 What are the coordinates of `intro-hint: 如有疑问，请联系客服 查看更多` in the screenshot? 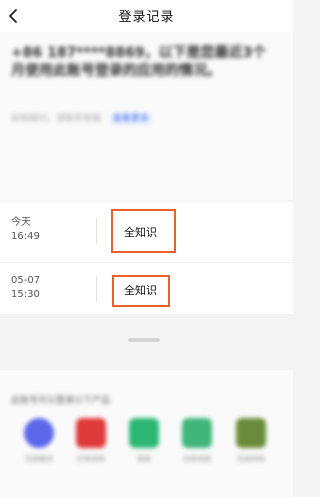 It's located at (151, 118).